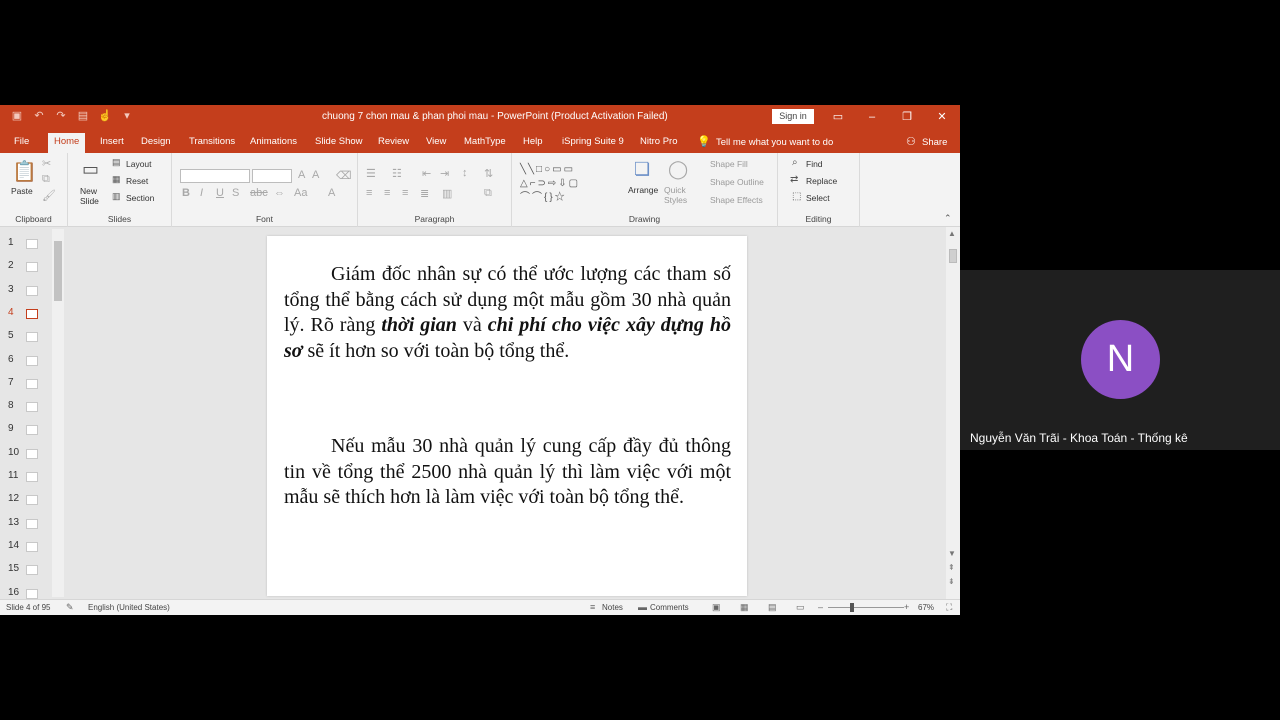  Describe the element at coordinates (13, 452) in the screenshot. I see `slide-thumbnail-number: 10` at that location.